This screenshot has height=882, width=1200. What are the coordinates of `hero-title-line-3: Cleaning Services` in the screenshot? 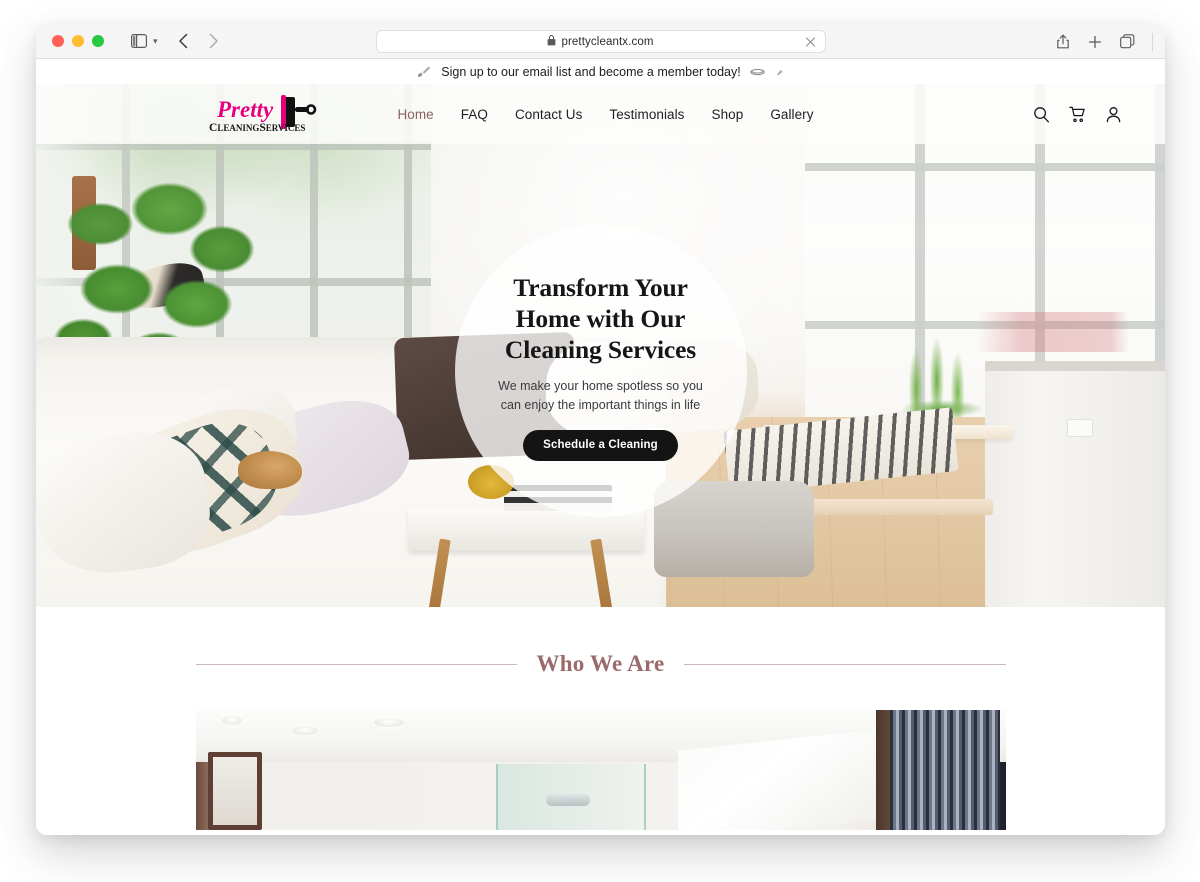 It's located at (600, 350).